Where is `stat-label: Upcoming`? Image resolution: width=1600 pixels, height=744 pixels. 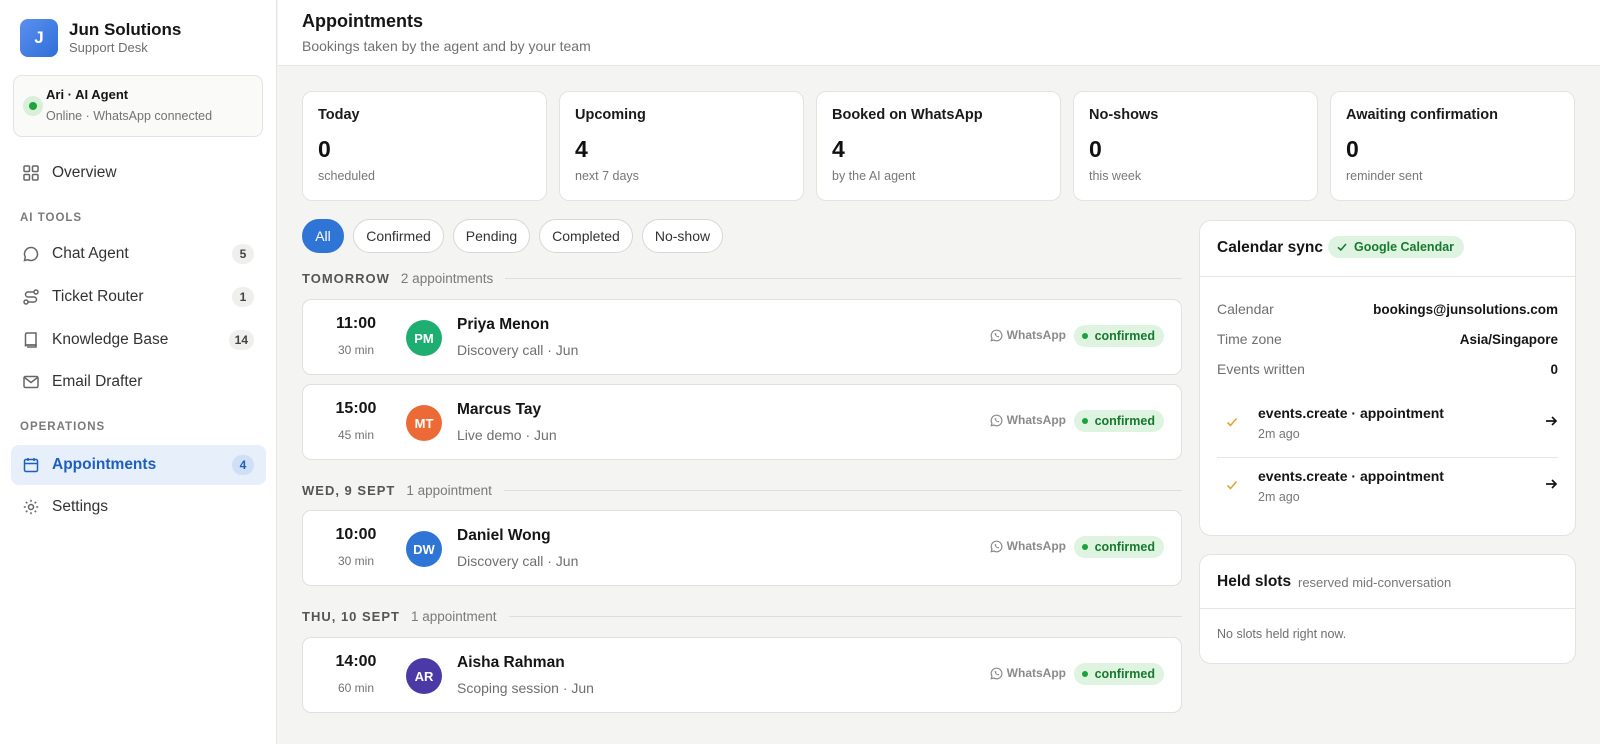
stat-label: Upcoming is located at coordinates (610, 115).